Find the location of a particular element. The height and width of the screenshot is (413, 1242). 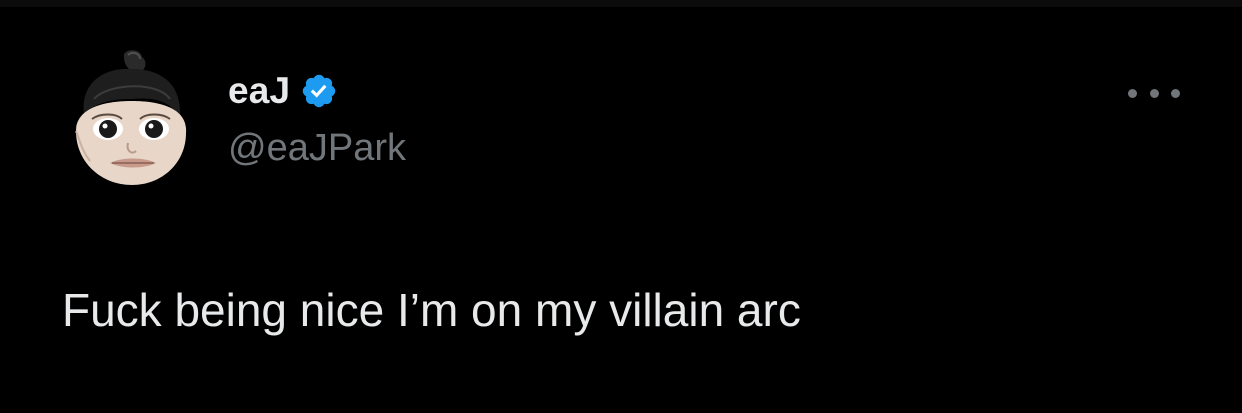

top-strip is located at coordinates (621, 3).